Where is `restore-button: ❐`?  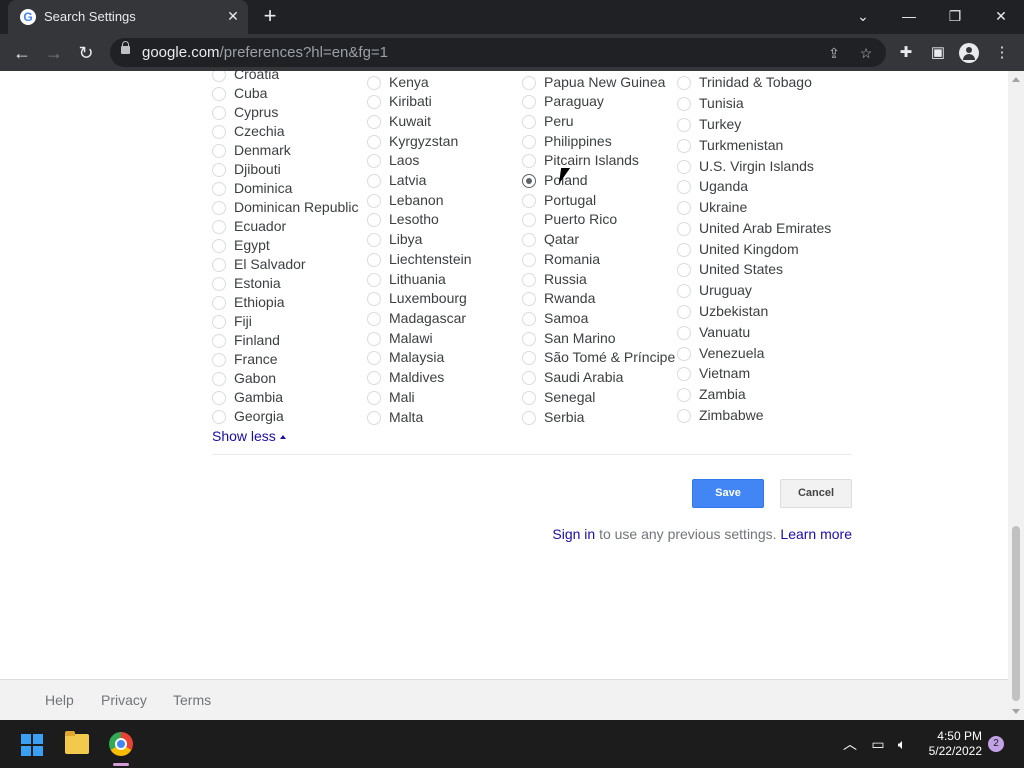 restore-button: ❐ is located at coordinates (955, 16).